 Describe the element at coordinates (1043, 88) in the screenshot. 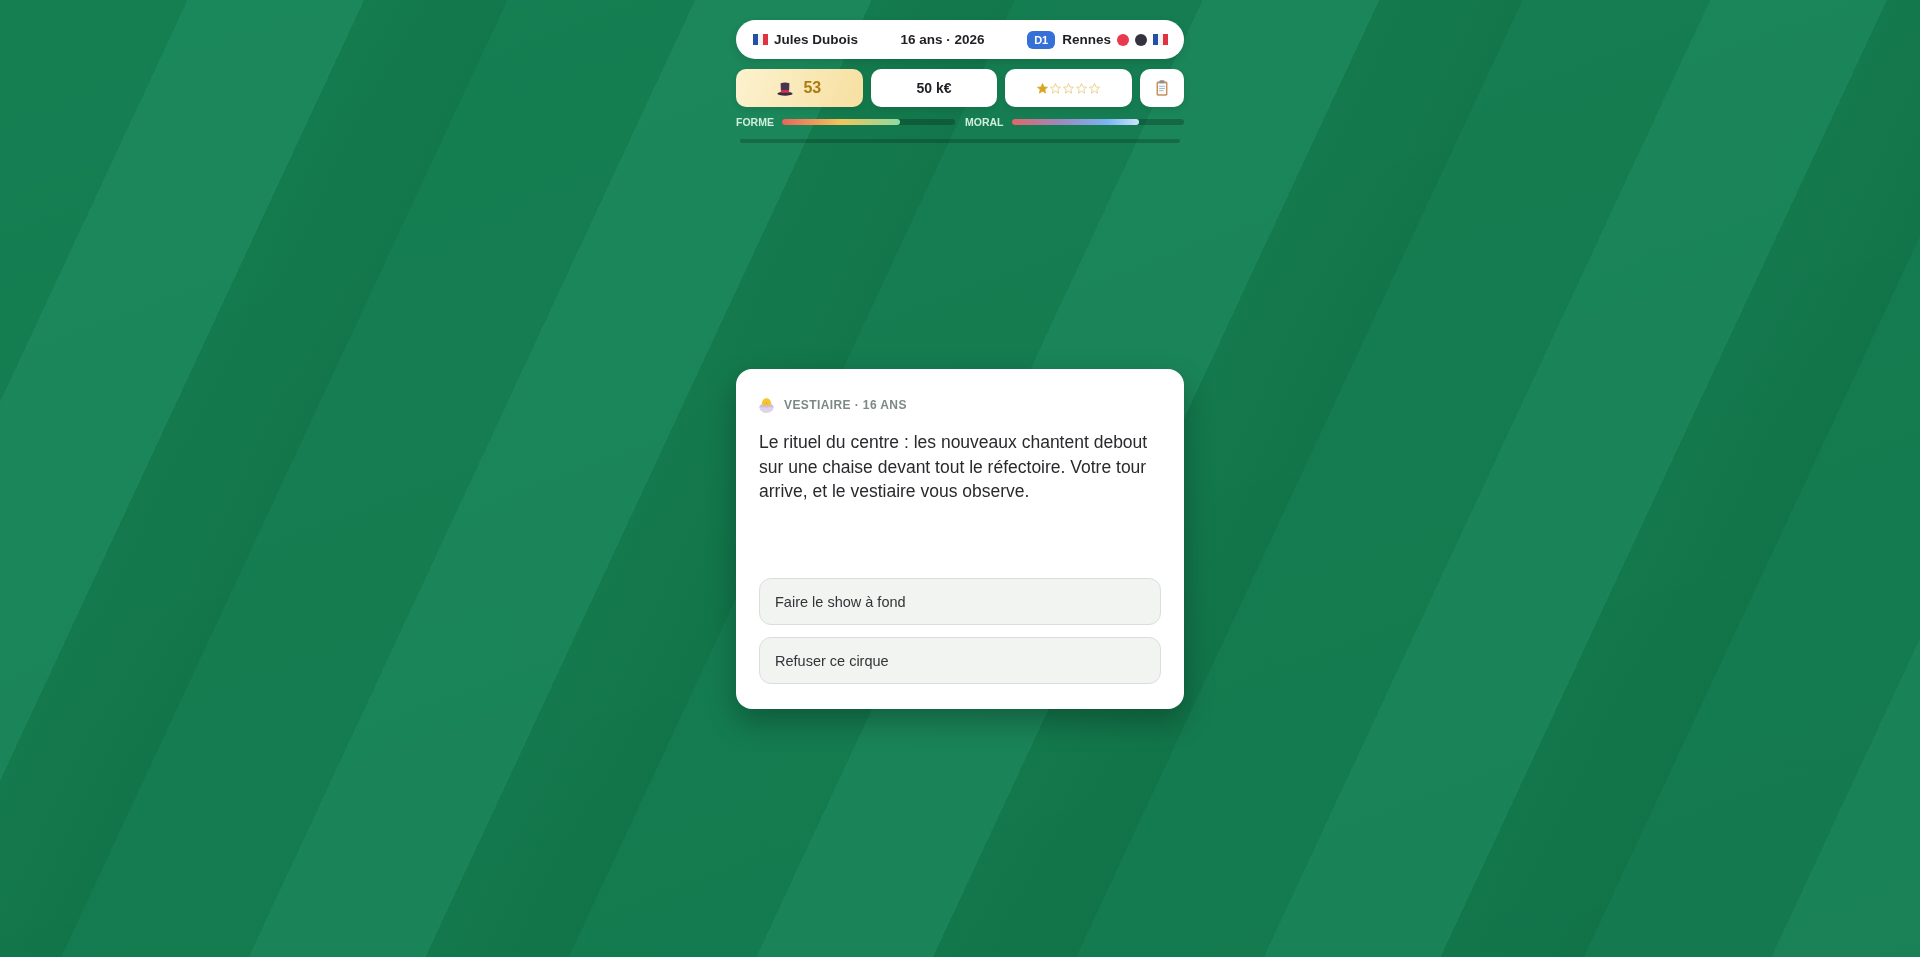

I see `filled-star-icon` at that location.